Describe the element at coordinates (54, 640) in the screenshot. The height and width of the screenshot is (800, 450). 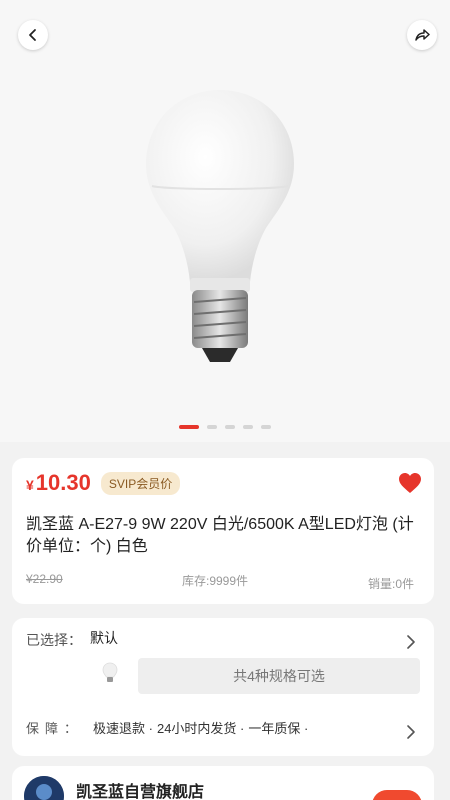
I see `selected-label: 已选择：` at that location.